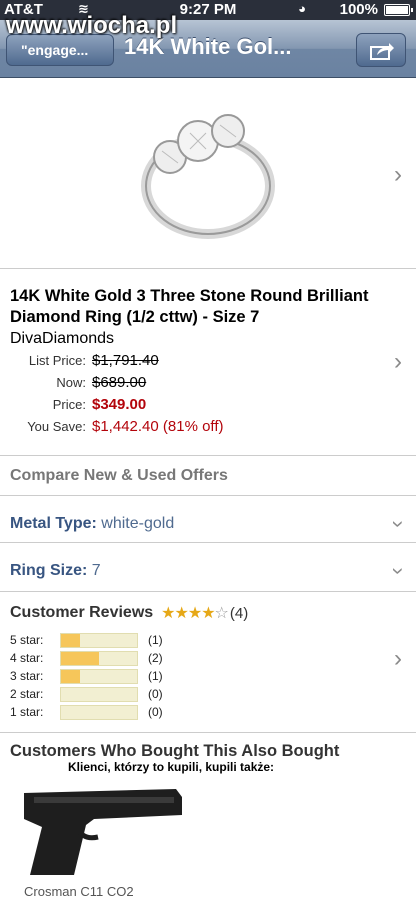 The height and width of the screenshot is (900, 416). I want to click on metal-type-row: Metal Type: white-gold ›, so click(208, 520).